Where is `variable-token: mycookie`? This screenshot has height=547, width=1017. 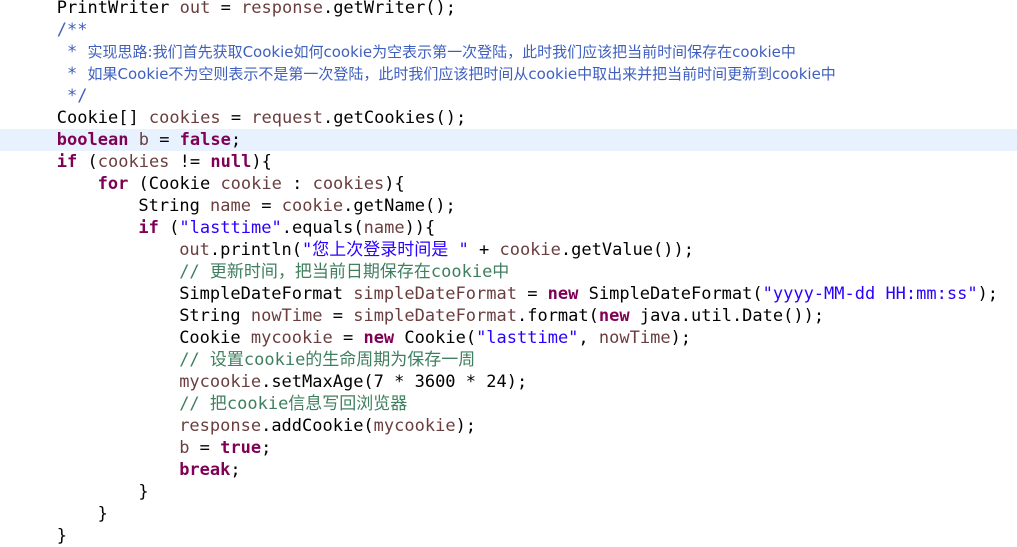 variable-token: mycookie is located at coordinates (291, 338).